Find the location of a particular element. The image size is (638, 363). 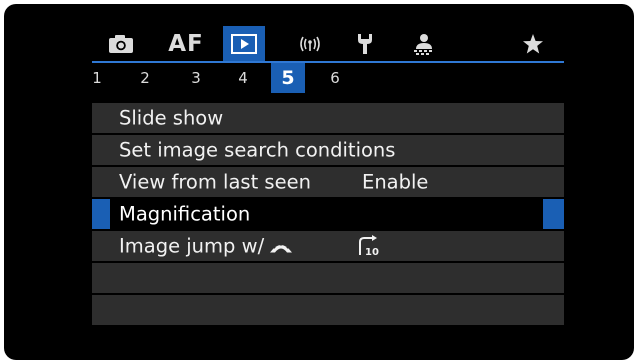

page-4: 4 is located at coordinates (243, 78).